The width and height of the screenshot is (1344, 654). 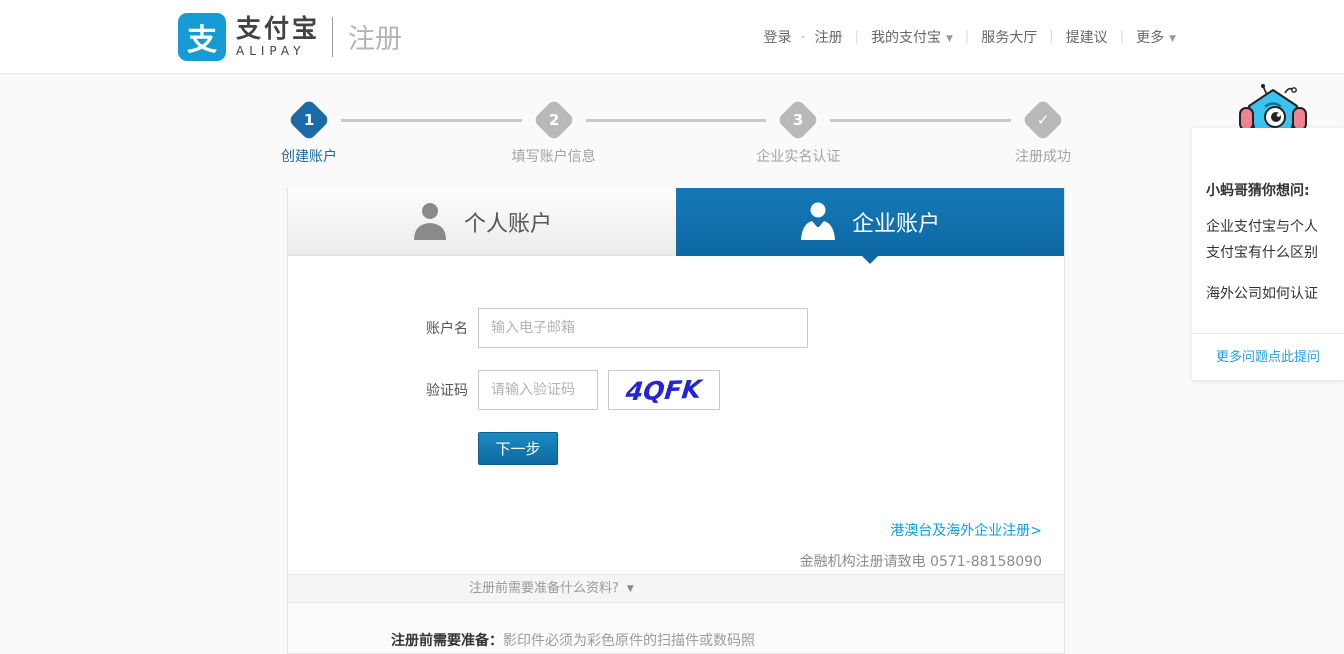 I want to click on sidebar-question-difference: 企业支付宝与个人支付宝有什么区别, so click(x=1268, y=241).